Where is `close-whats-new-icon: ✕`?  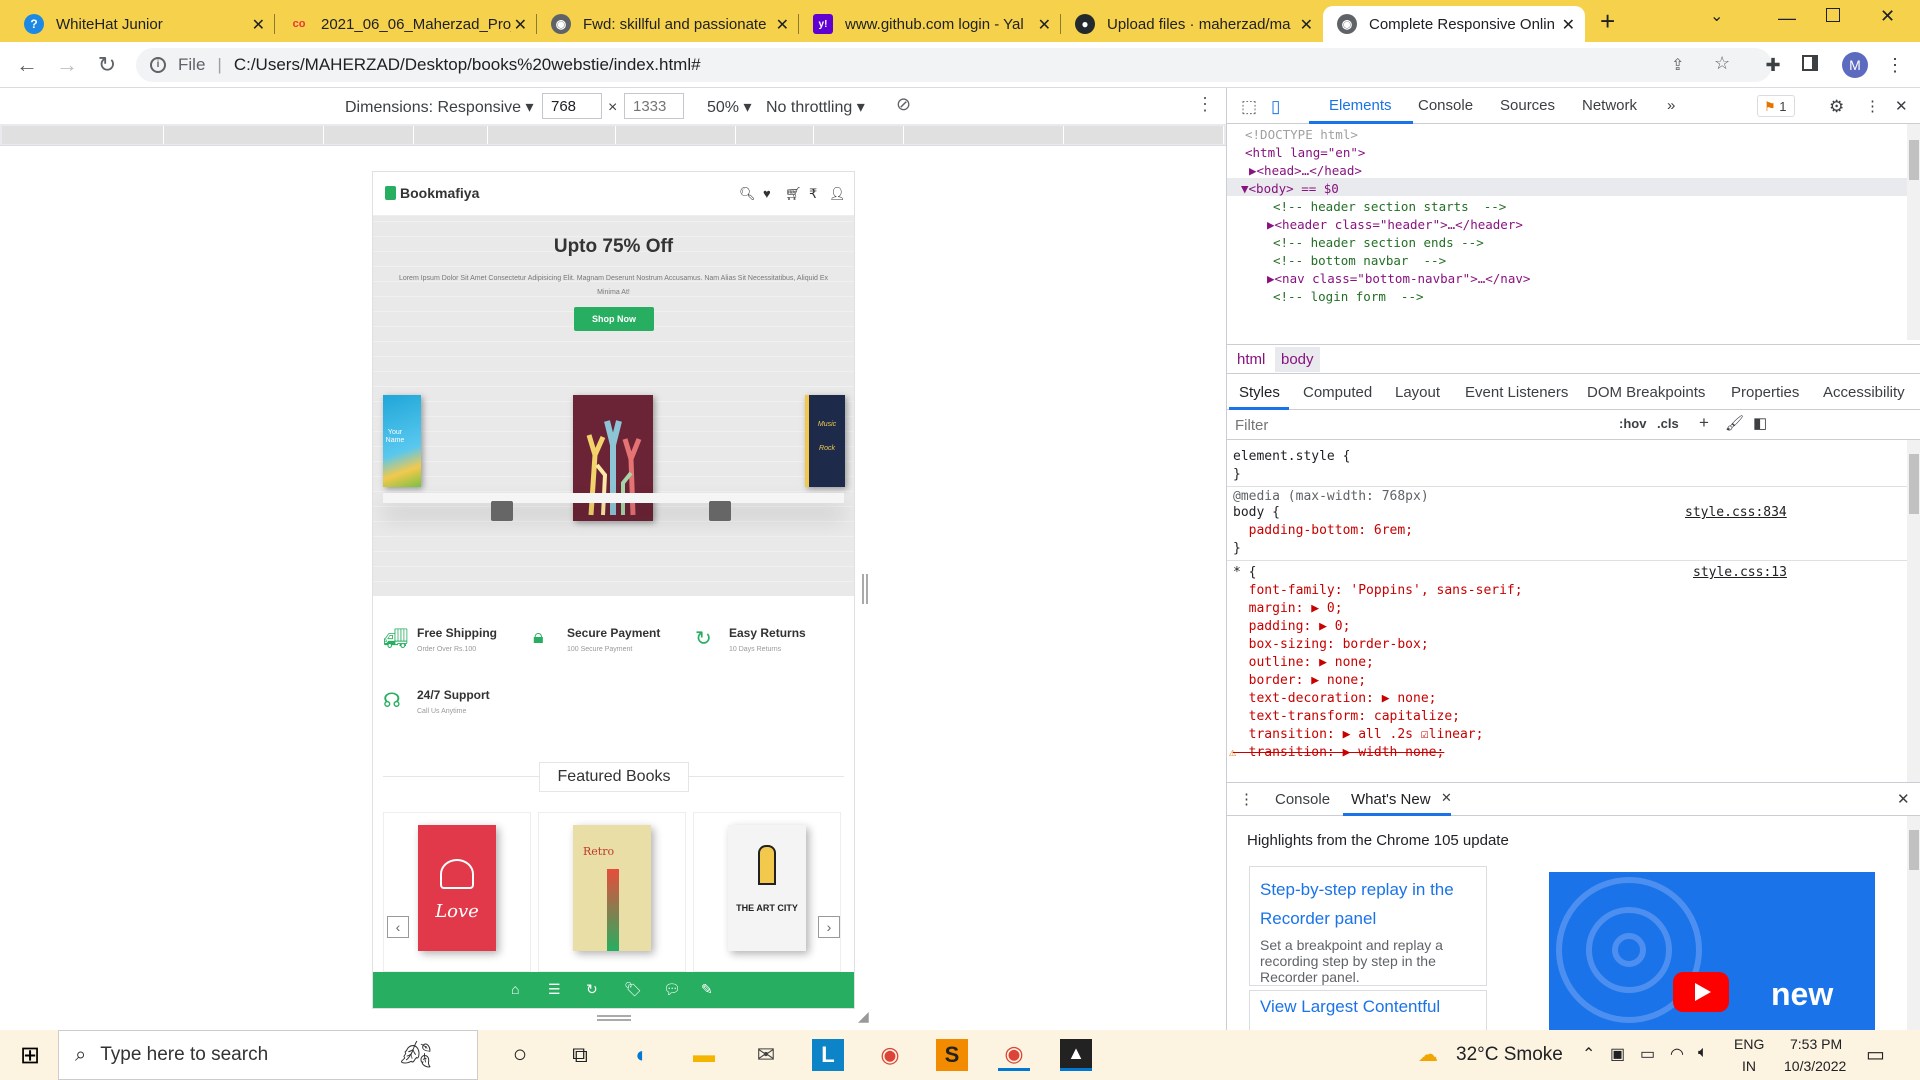 close-whats-new-icon: ✕ is located at coordinates (1446, 798).